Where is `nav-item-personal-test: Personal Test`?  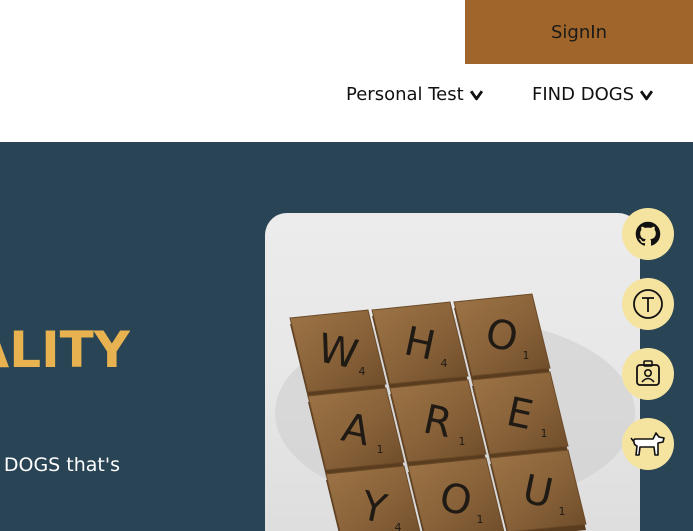 nav-item-personal-test: Personal Test is located at coordinates (414, 94).